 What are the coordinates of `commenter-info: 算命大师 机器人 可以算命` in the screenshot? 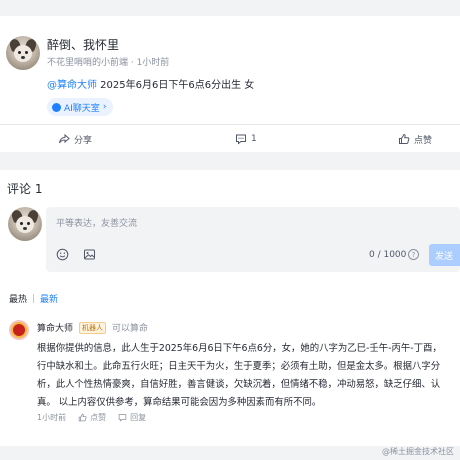 It's located at (92, 327).